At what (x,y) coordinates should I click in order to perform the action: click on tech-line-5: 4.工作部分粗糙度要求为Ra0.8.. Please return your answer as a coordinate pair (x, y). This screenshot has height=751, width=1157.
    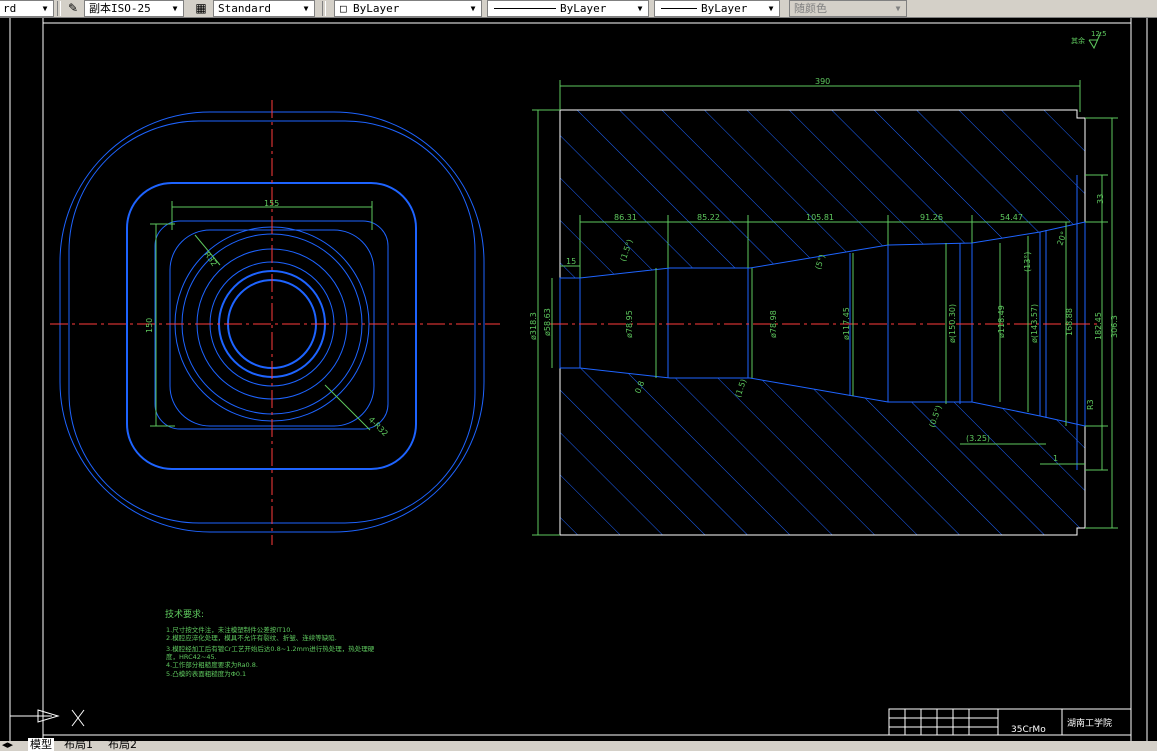
    Looking at the image, I should click on (212, 664).